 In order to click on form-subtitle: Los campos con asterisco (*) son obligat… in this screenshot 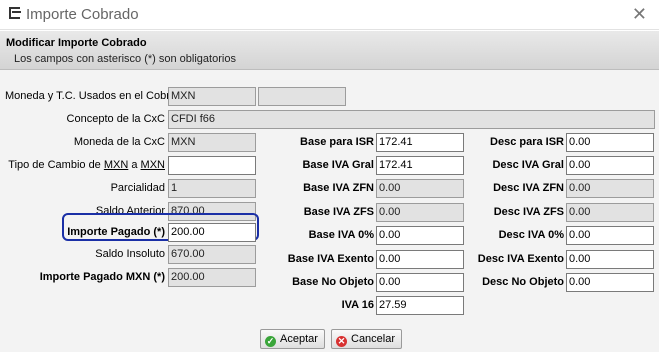, I will do `click(125, 59)`.